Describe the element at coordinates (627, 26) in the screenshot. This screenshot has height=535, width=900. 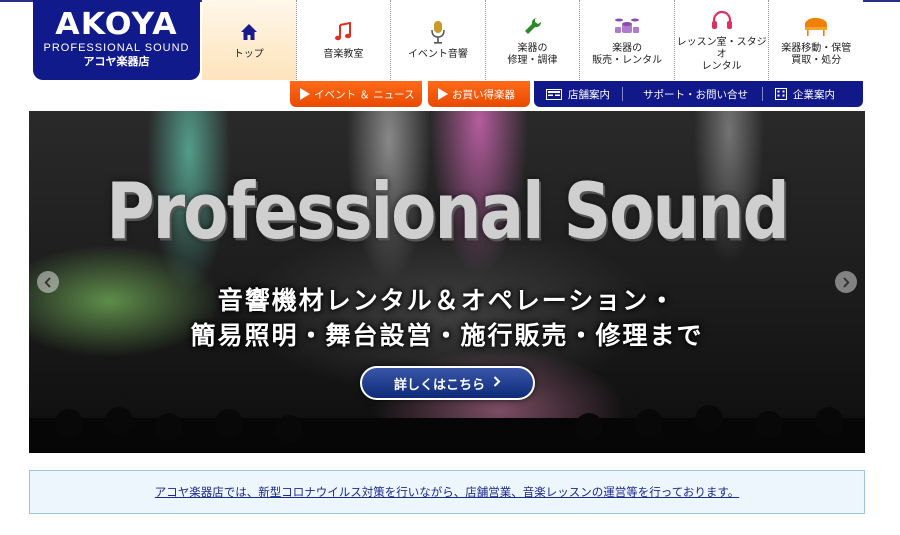
I see `drum-icon` at that location.